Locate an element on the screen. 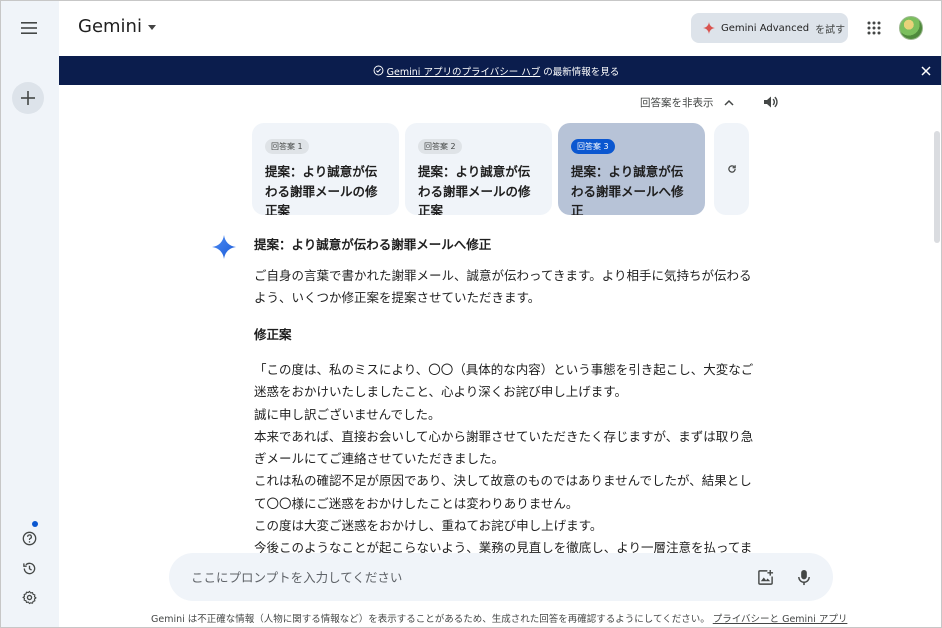 The width and height of the screenshot is (942, 628). read-aloud-button is located at coordinates (770, 102).